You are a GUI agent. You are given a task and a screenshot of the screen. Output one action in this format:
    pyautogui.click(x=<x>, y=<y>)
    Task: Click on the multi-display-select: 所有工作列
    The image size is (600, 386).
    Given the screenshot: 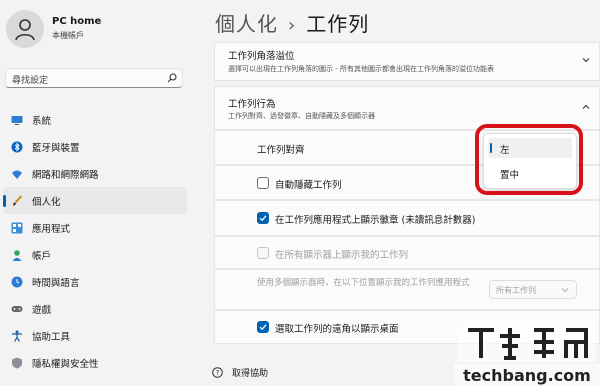 What is the action you would take?
    pyautogui.click(x=533, y=289)
    